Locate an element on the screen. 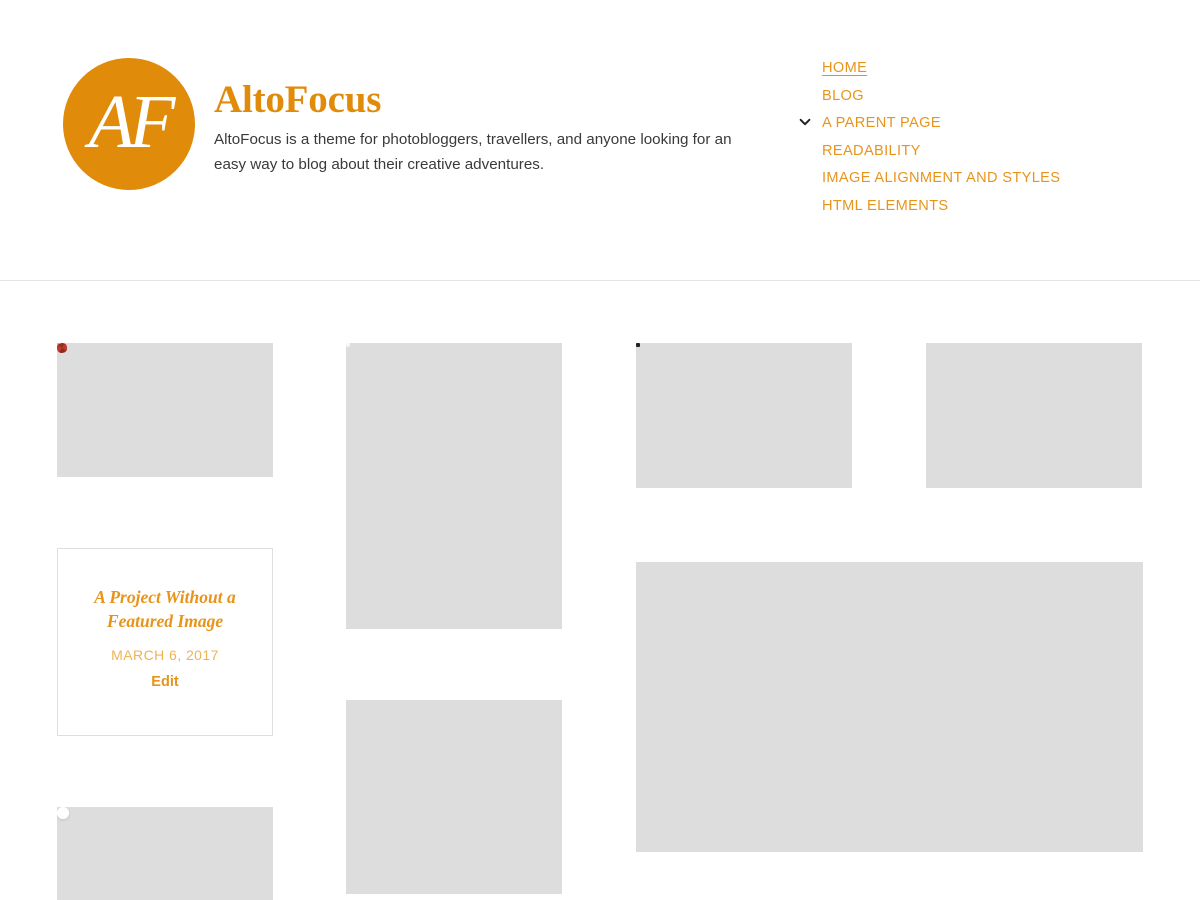 The height and width of the screenshot is (900, 1200). project-card-edit-link: Edit is located at coordinates (164, 682).